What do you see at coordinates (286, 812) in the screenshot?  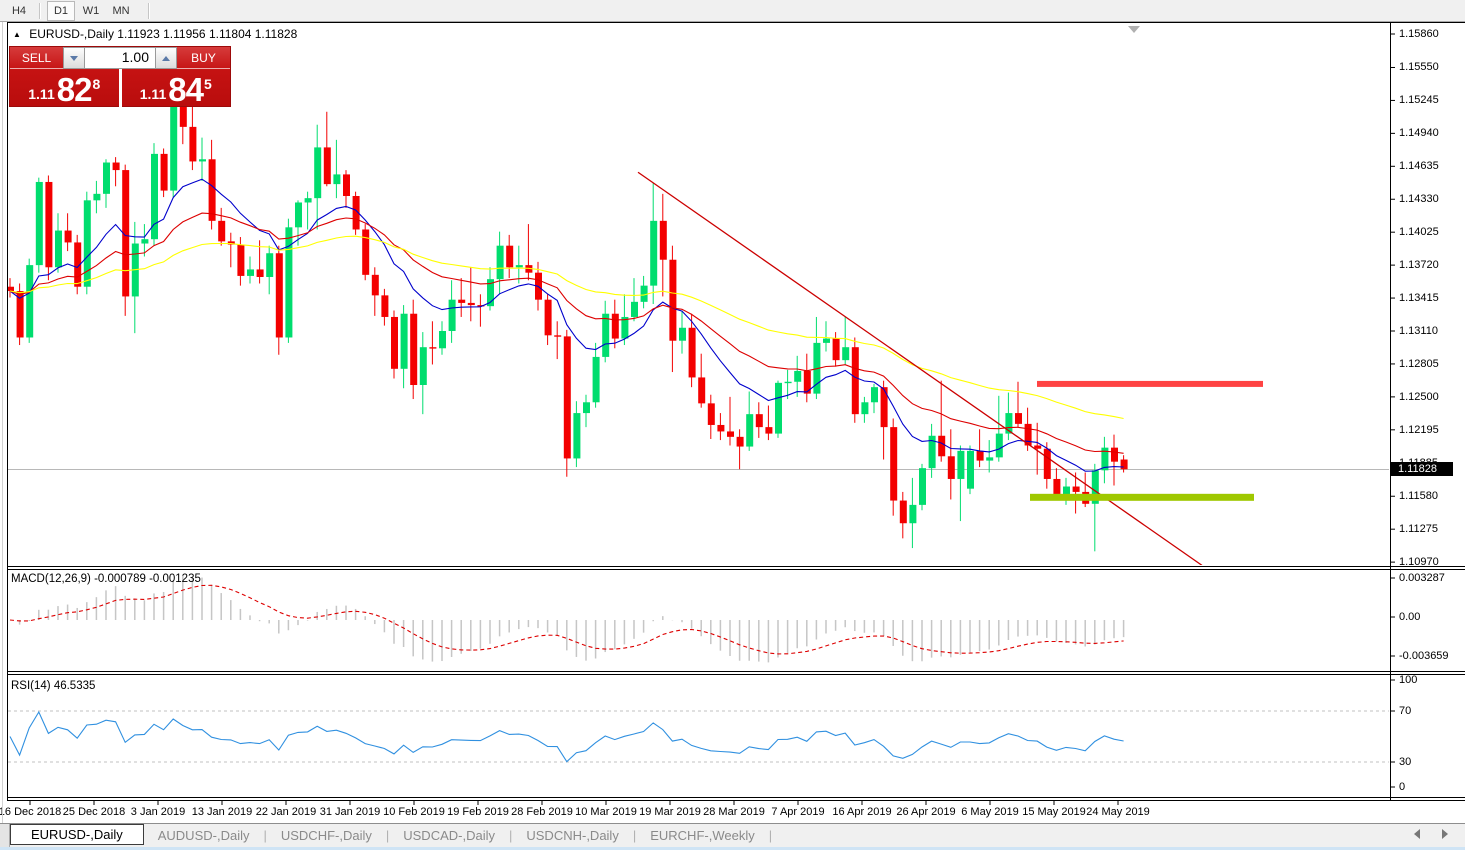 I see `date-axis-label: 22 Jan 2019` at bounding box center [286, 812].